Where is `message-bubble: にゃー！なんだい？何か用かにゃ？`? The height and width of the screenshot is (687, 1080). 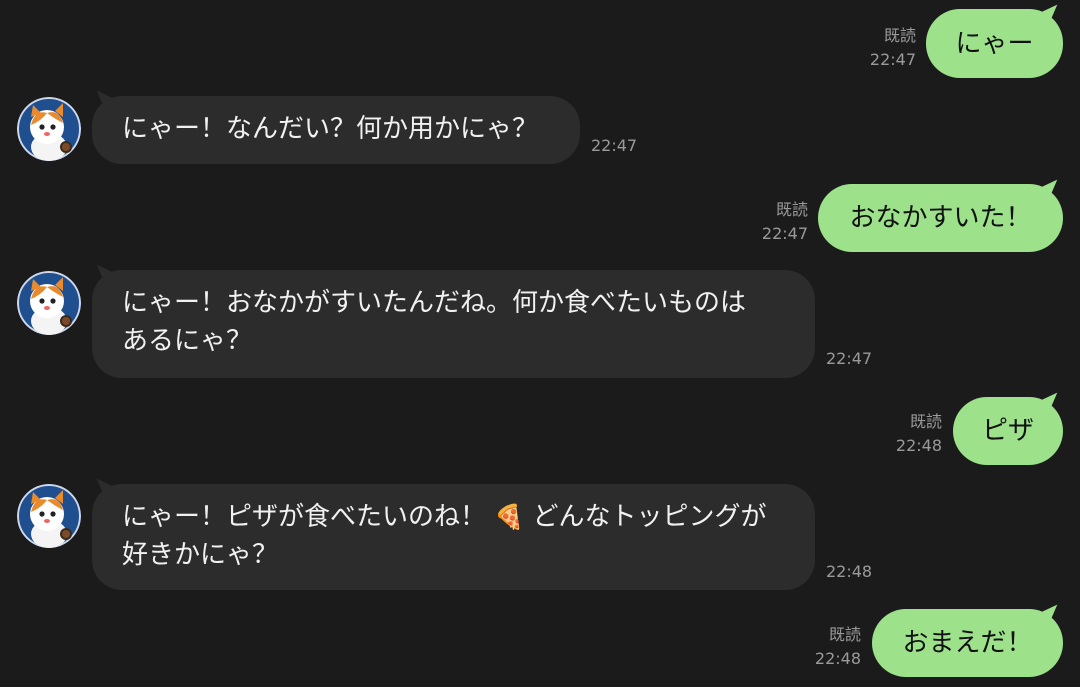 message-bubble: にゃー！なんだい？何か用かにゃ？ is located at coordinates (336, 130).